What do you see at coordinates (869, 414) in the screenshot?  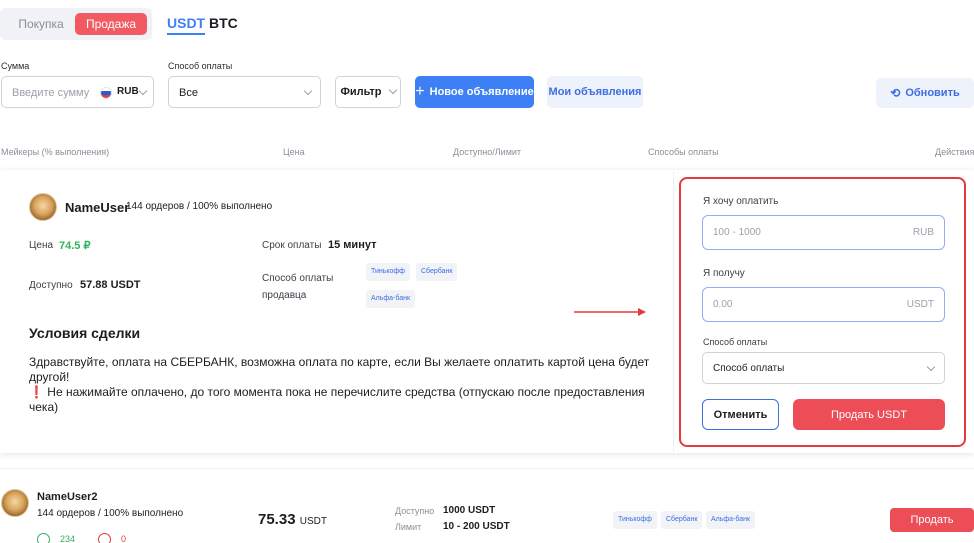 I see `sell-usdt-button: Продать USDT` at bounding box center [869, 414].